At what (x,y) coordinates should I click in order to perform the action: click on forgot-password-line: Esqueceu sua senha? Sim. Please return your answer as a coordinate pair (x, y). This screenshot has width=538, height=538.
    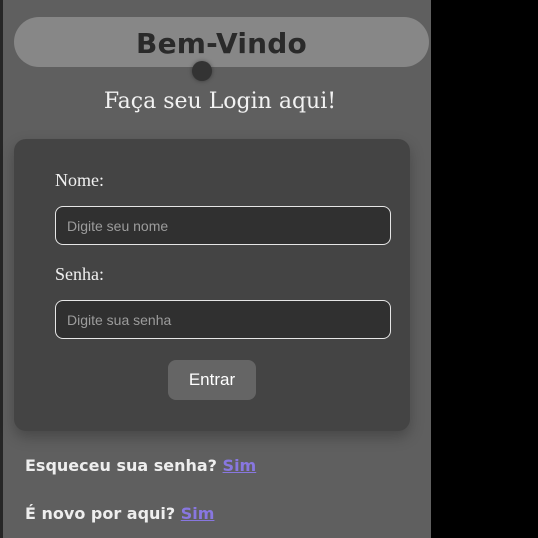
    Looking at the image, I should click on (140, 465).